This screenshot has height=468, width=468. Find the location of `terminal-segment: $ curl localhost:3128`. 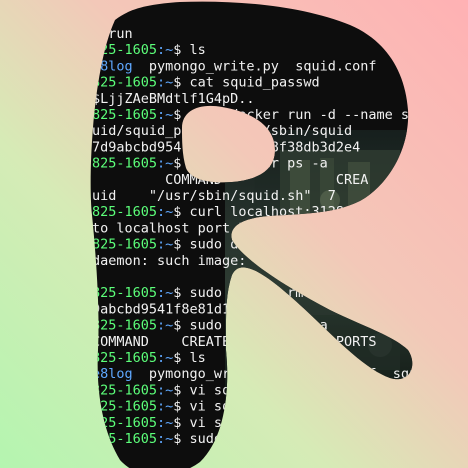

terminal-segment: $ curl localhost:3128 is located at coordinates (258, 212).